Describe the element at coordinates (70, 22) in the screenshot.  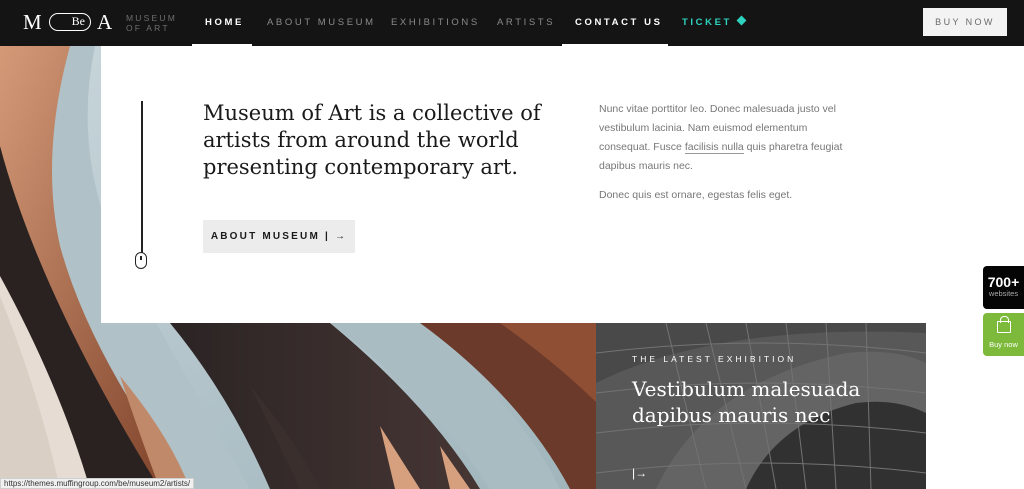
I see `logo-be-pill: Be` at that location.